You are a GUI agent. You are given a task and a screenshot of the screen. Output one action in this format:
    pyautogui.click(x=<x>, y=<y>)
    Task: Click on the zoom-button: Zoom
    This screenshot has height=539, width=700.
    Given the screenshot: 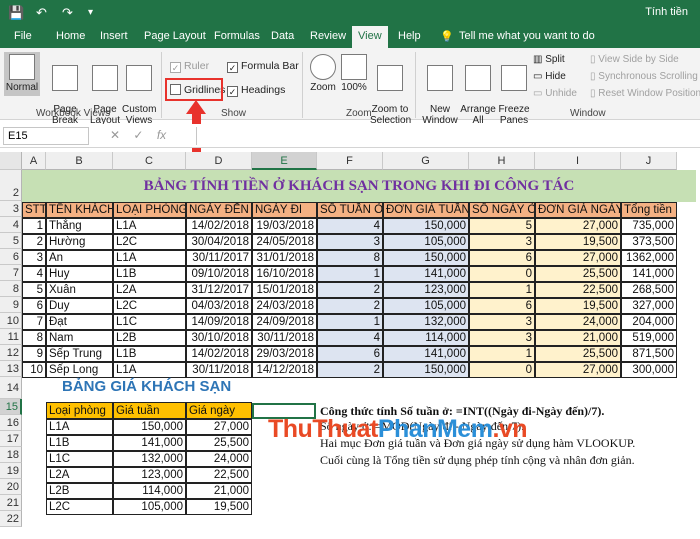 What is the action you would take?
    pyautogui.click(x=323, y=73)
    